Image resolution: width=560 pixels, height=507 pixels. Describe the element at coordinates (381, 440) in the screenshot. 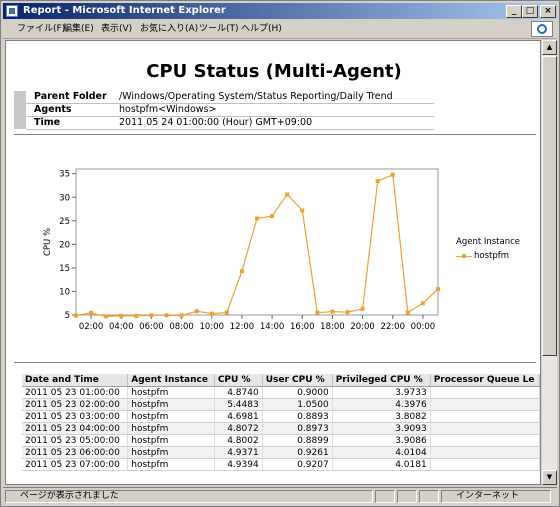

I see `table-cell: 3.9086` at that location.